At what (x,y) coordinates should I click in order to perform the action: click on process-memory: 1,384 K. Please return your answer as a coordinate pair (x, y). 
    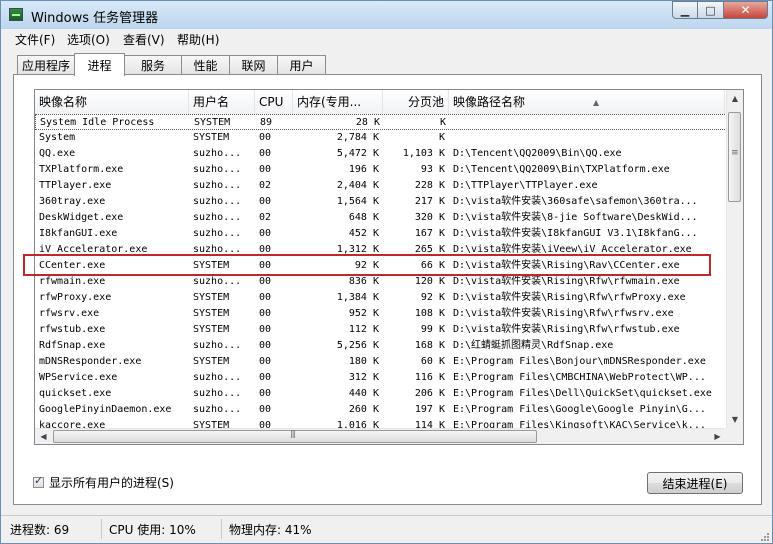
    Looking at the image, I should click on (357, 297).